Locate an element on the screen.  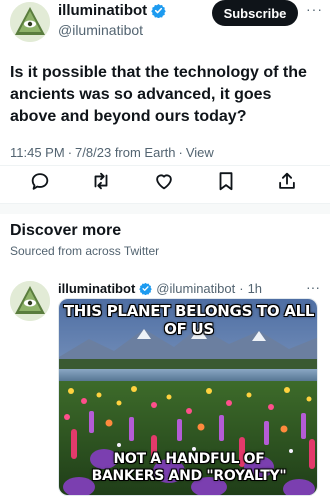
recommended-author-avatar is located at coordinates (30, 301).